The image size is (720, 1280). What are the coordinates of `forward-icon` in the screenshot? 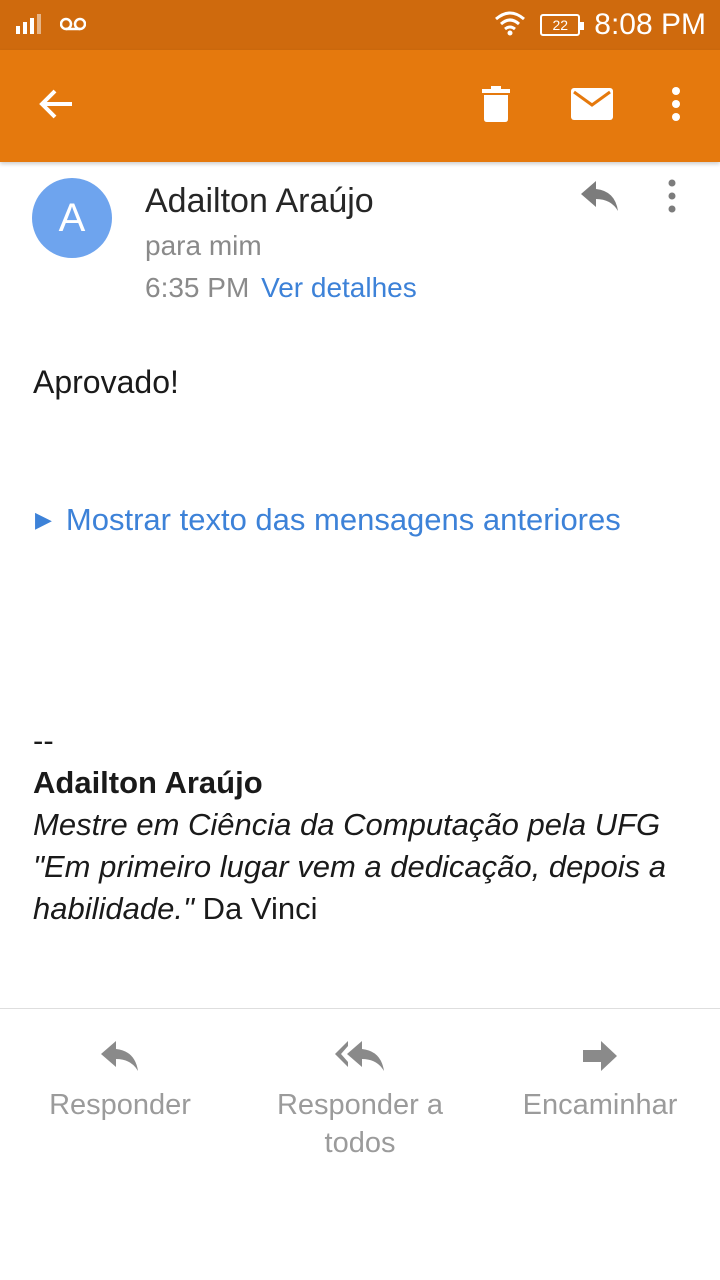 It's located at (600, 1056).